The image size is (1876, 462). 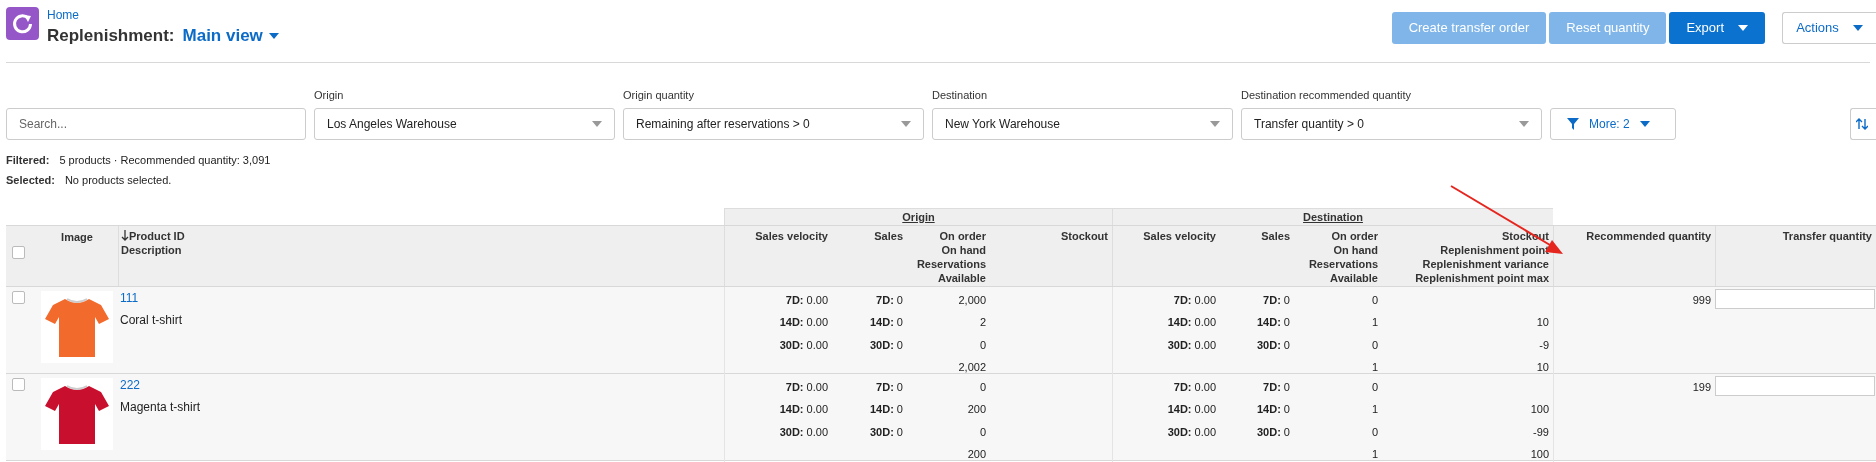 What do you see at coordinates (976, 409) in the screenshot?
I see `table-cell: 200` at bounding box center [976, 409].